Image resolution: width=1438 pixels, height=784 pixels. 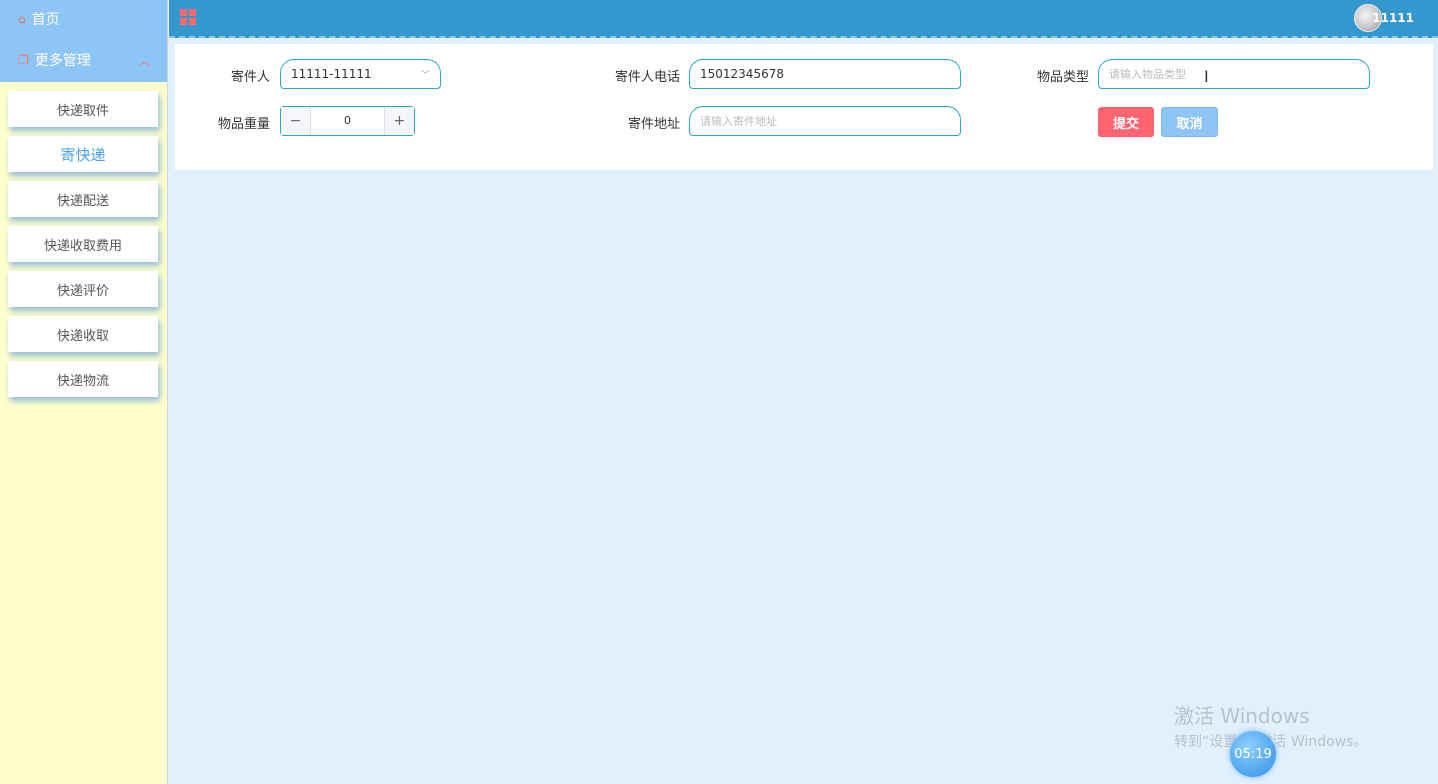 I want to click on item-type-label: 物品类型, so click(x=1062, y=77).